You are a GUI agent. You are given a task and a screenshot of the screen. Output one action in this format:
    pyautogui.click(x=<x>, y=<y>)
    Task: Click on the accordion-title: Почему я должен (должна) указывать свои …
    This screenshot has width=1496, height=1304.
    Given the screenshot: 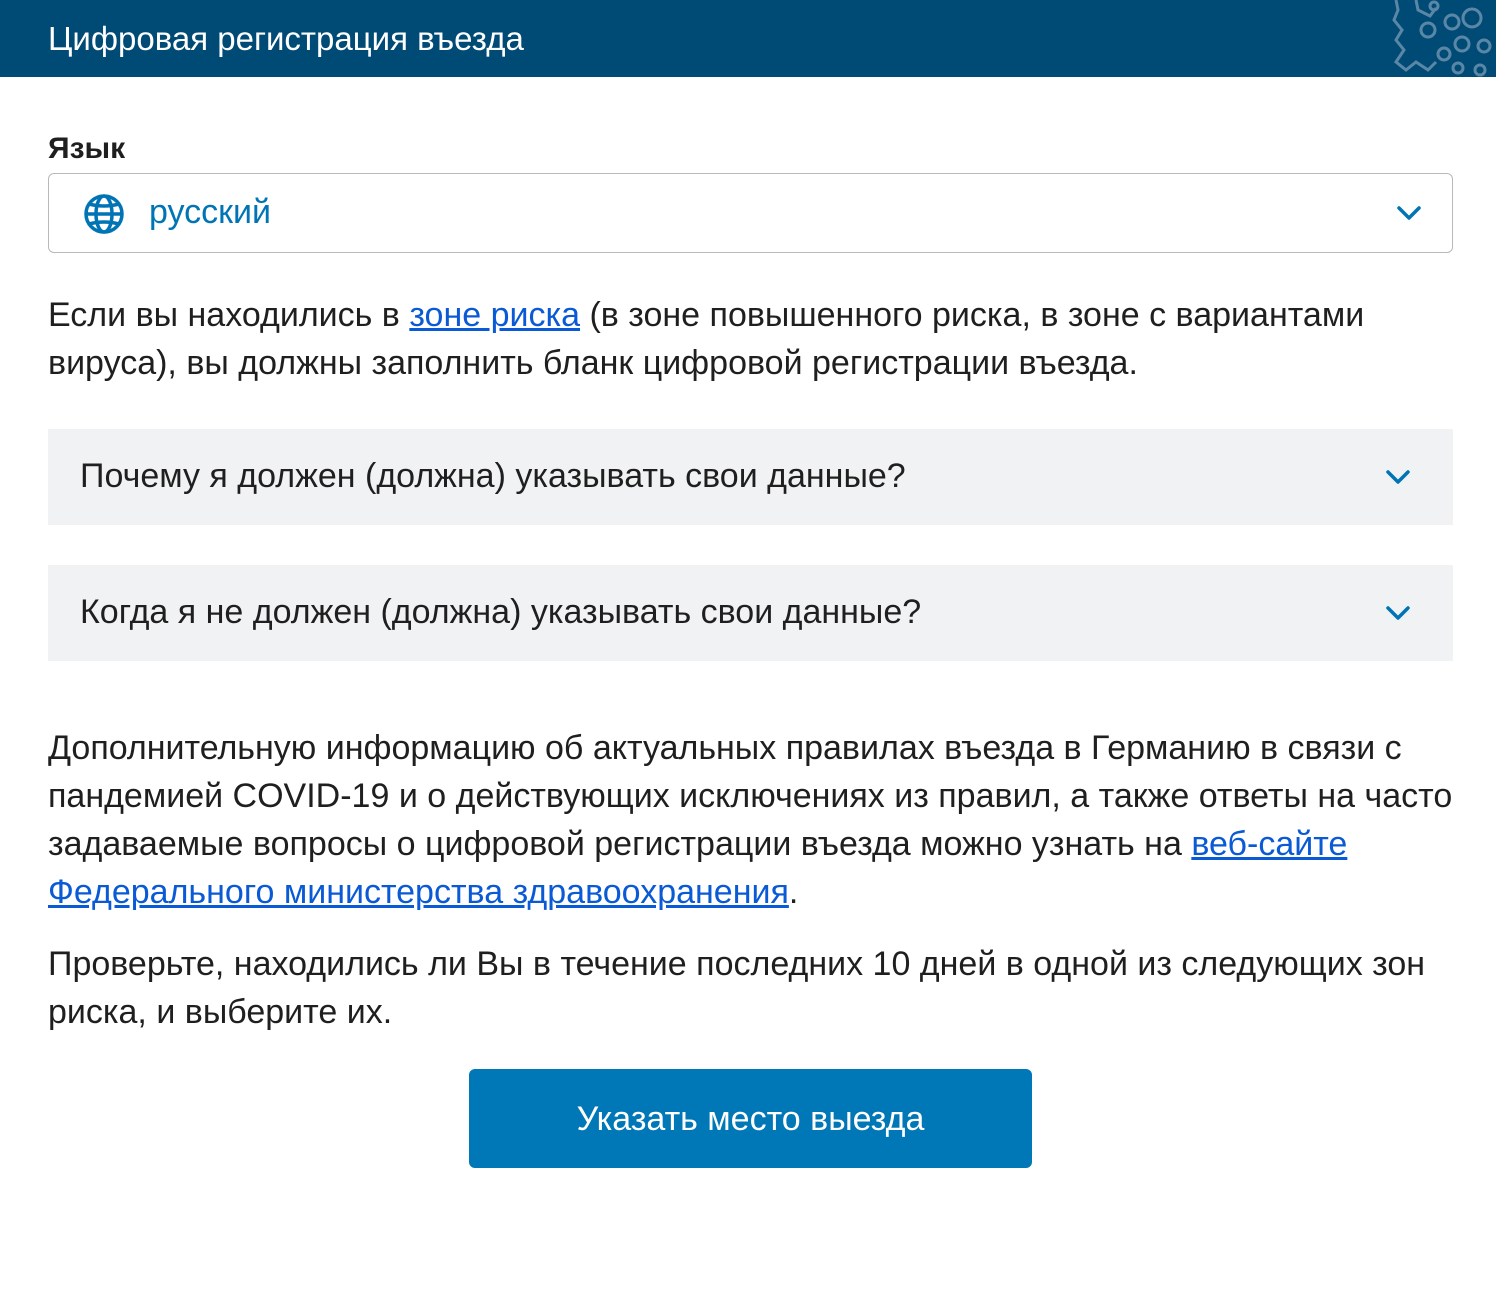 What is the action you would take?
    pyautogui.click(x=493, y=476)
    